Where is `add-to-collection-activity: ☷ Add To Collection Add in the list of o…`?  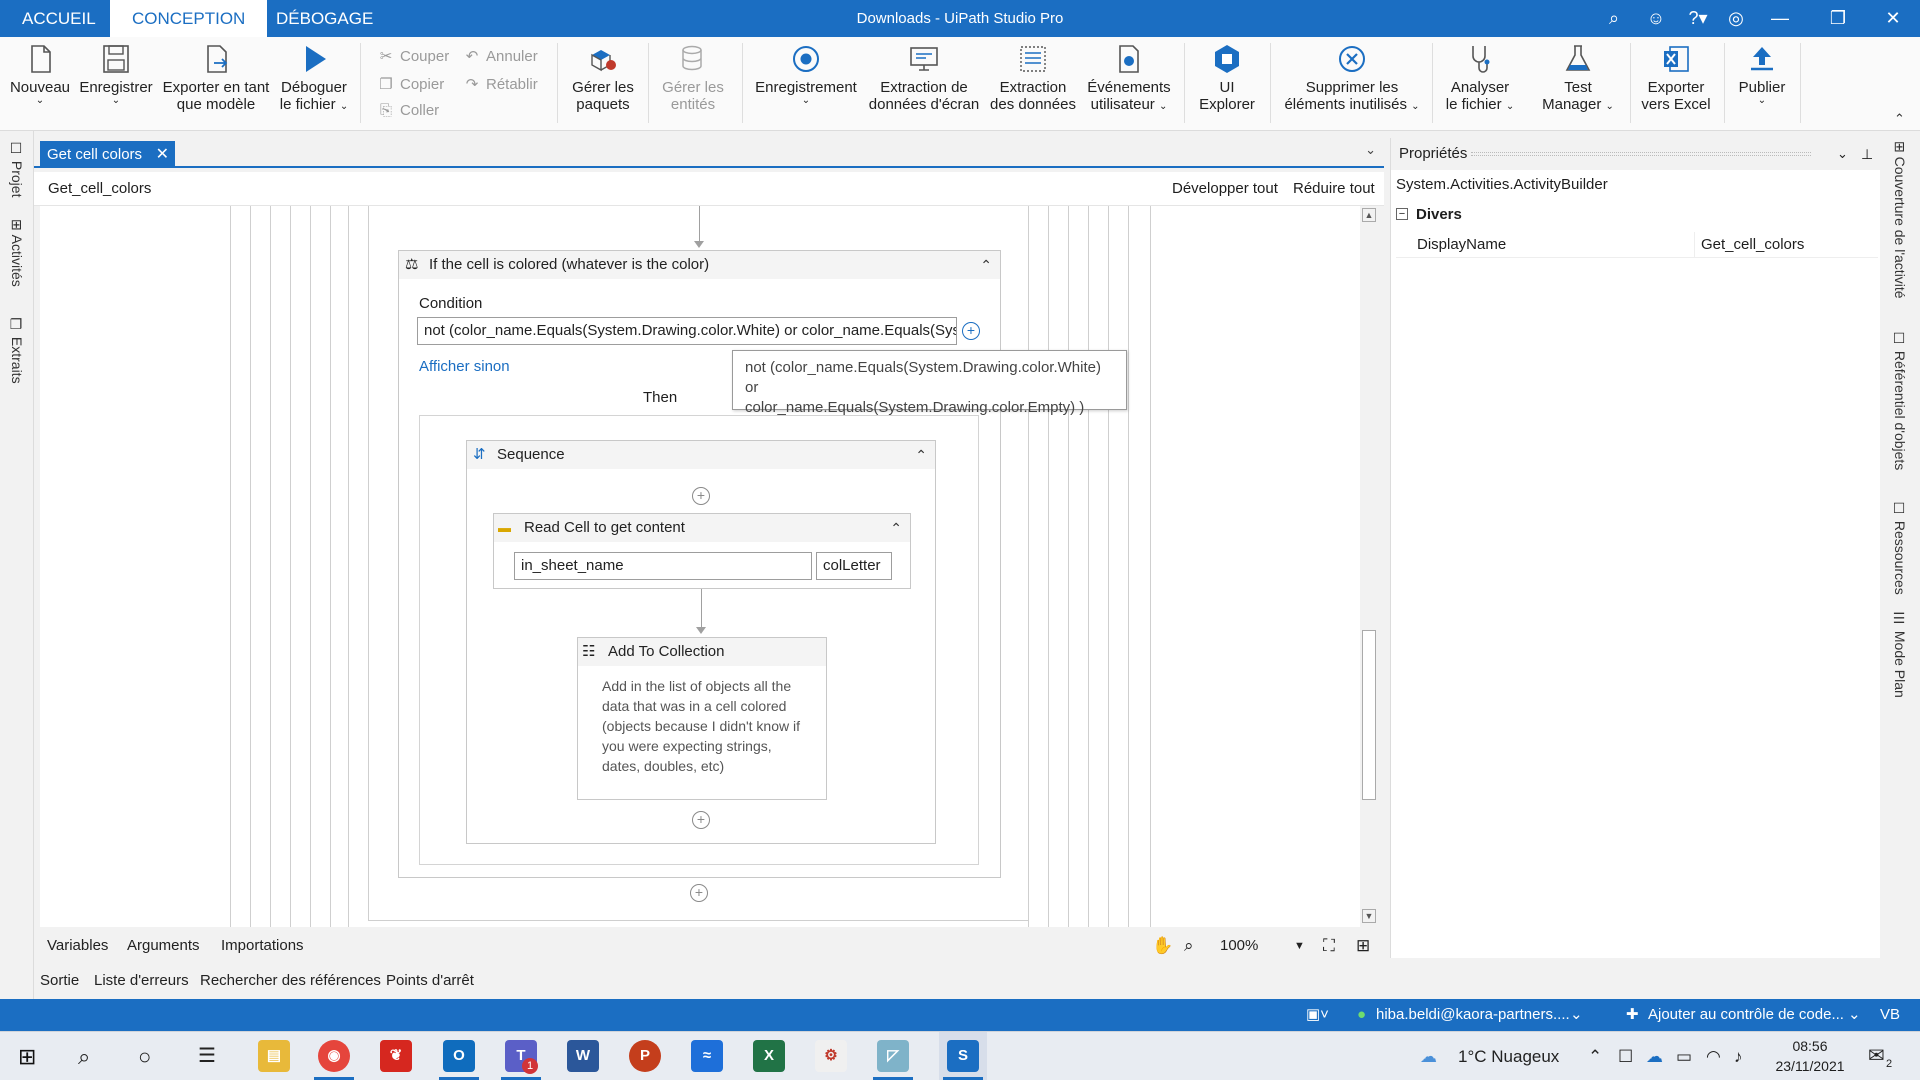 add-to-collection-activity: ☷ Add To Collection Add in the list of o… is located at coordinates (702, 718).